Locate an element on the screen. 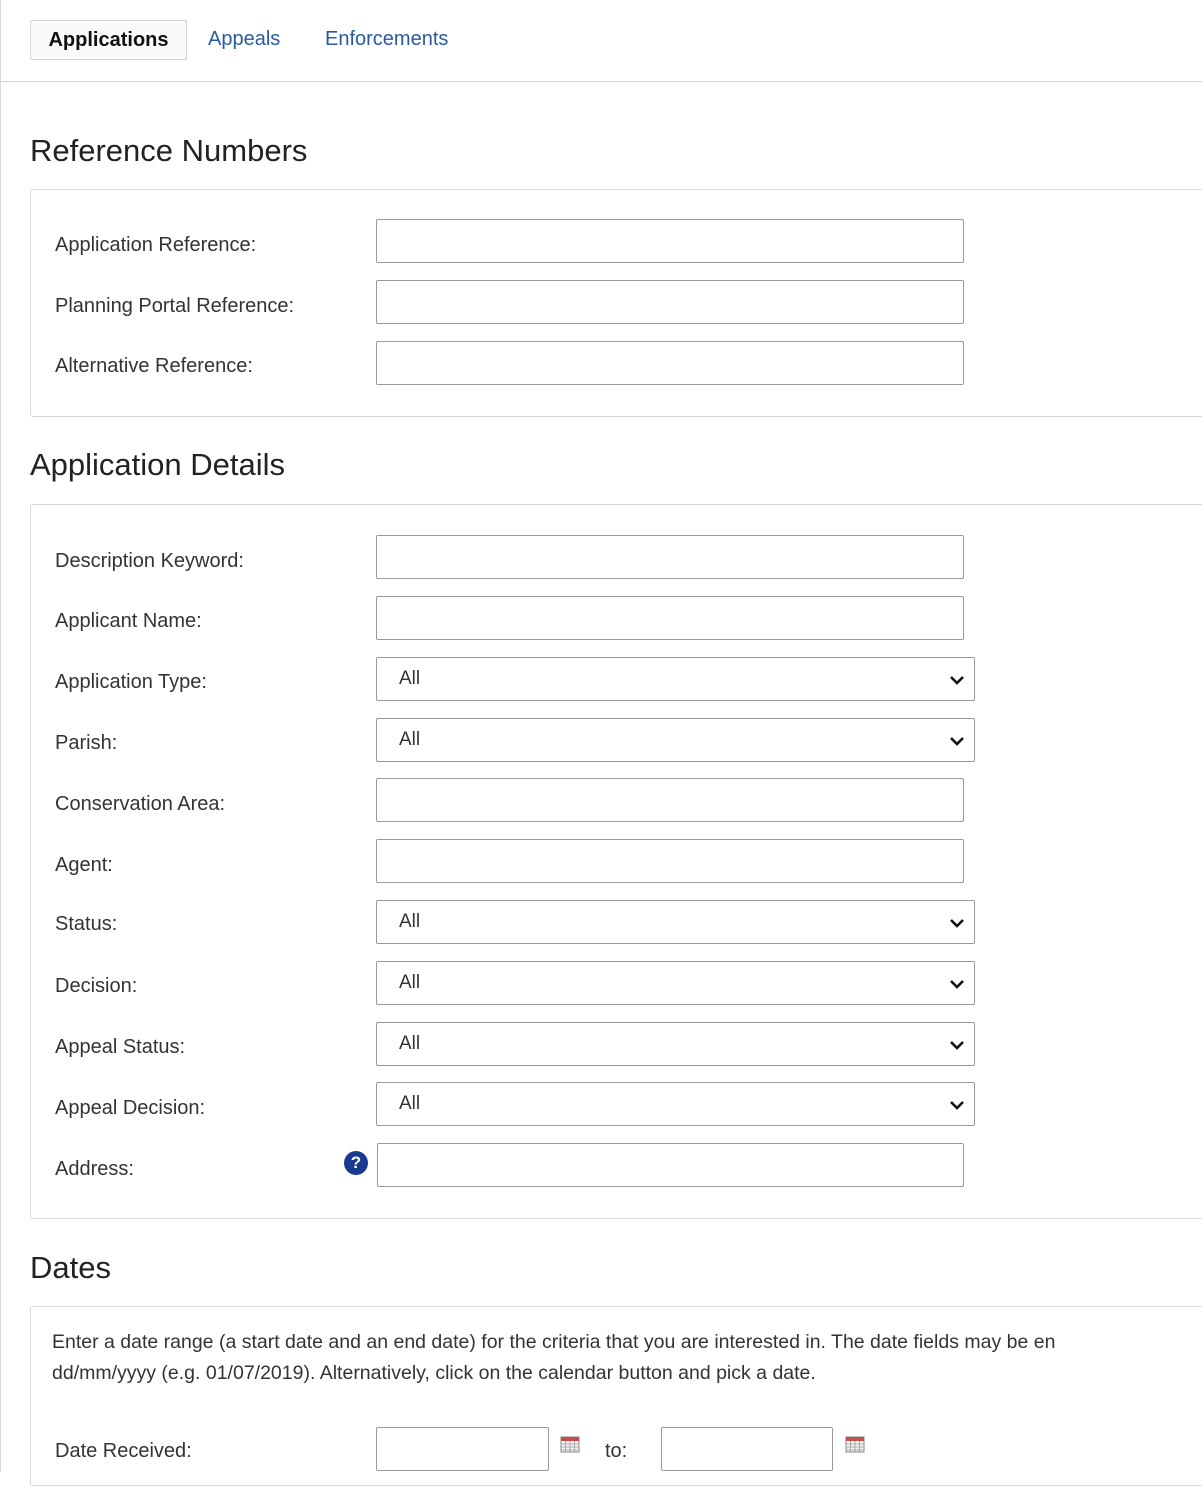 Image resolution: width=1202 pixels, height=1486 pixels. application-type-selected: All is located at coordinates (410, 678).